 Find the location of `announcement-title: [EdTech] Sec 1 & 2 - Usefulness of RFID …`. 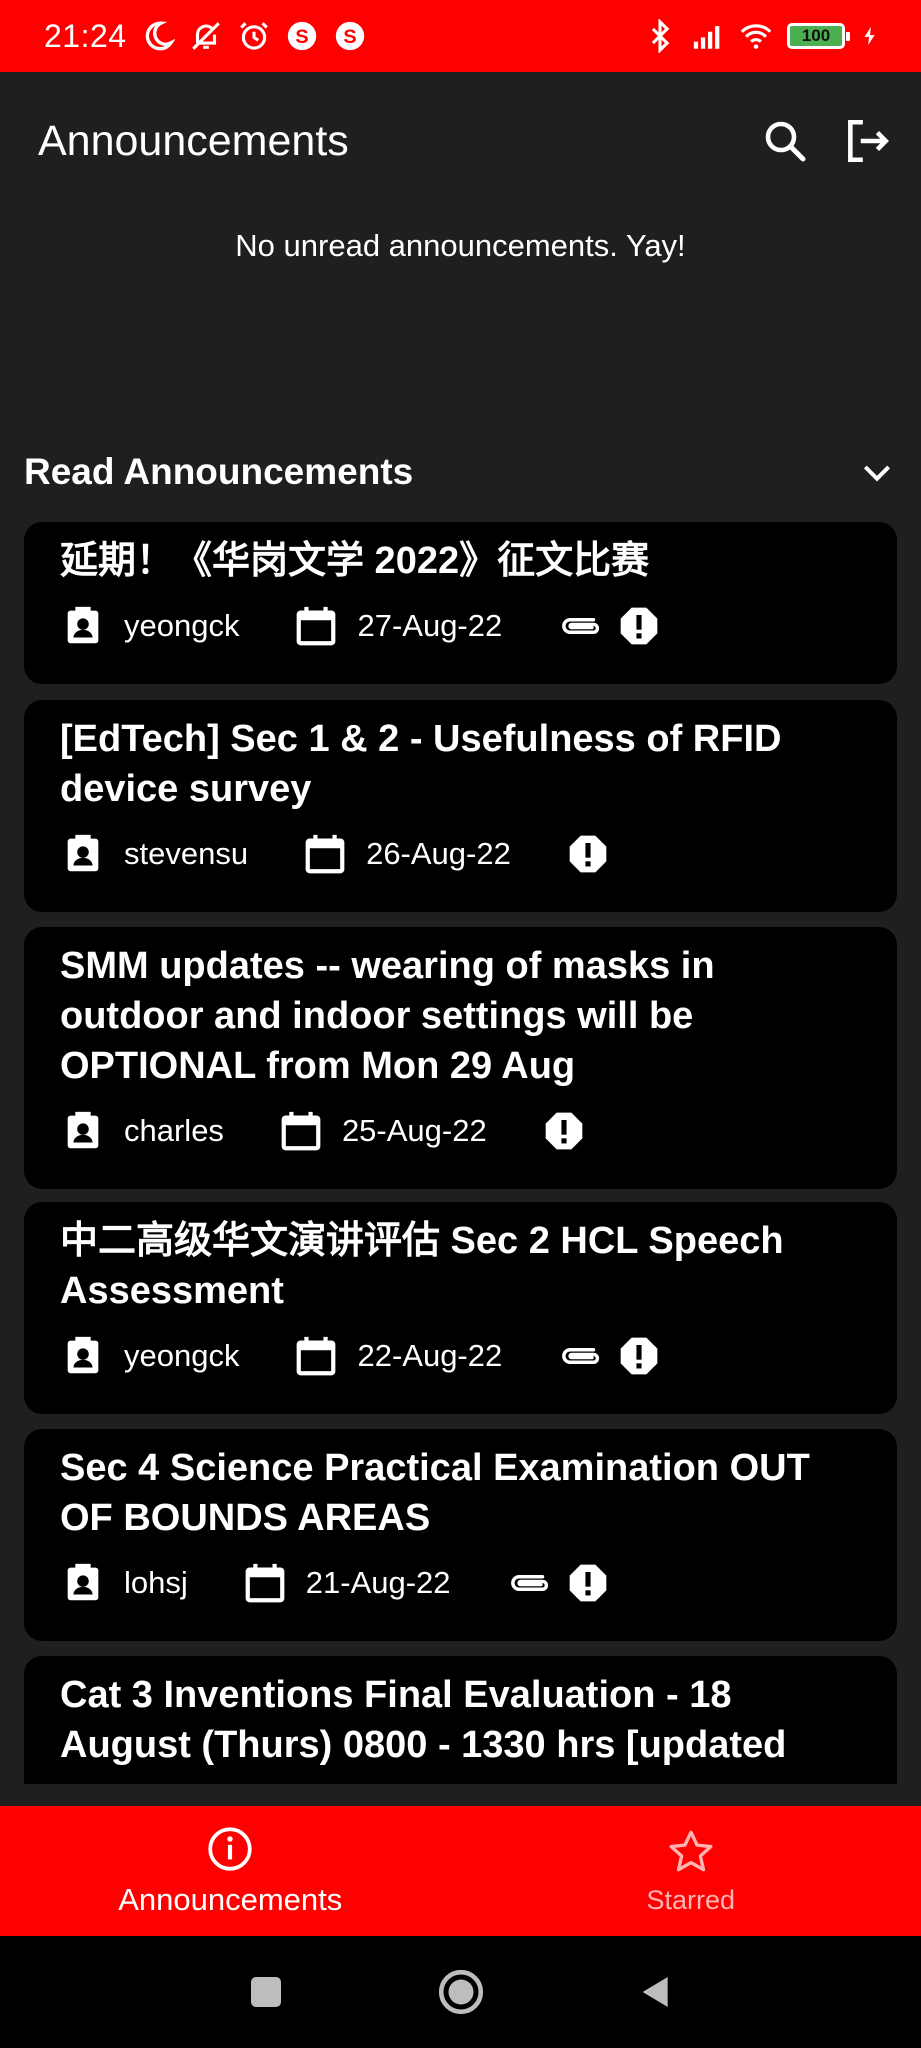

announcement-title: [EdTech] Sec 1 & 2 - Usefulness of RFID … is located at coordinates (421, 764).